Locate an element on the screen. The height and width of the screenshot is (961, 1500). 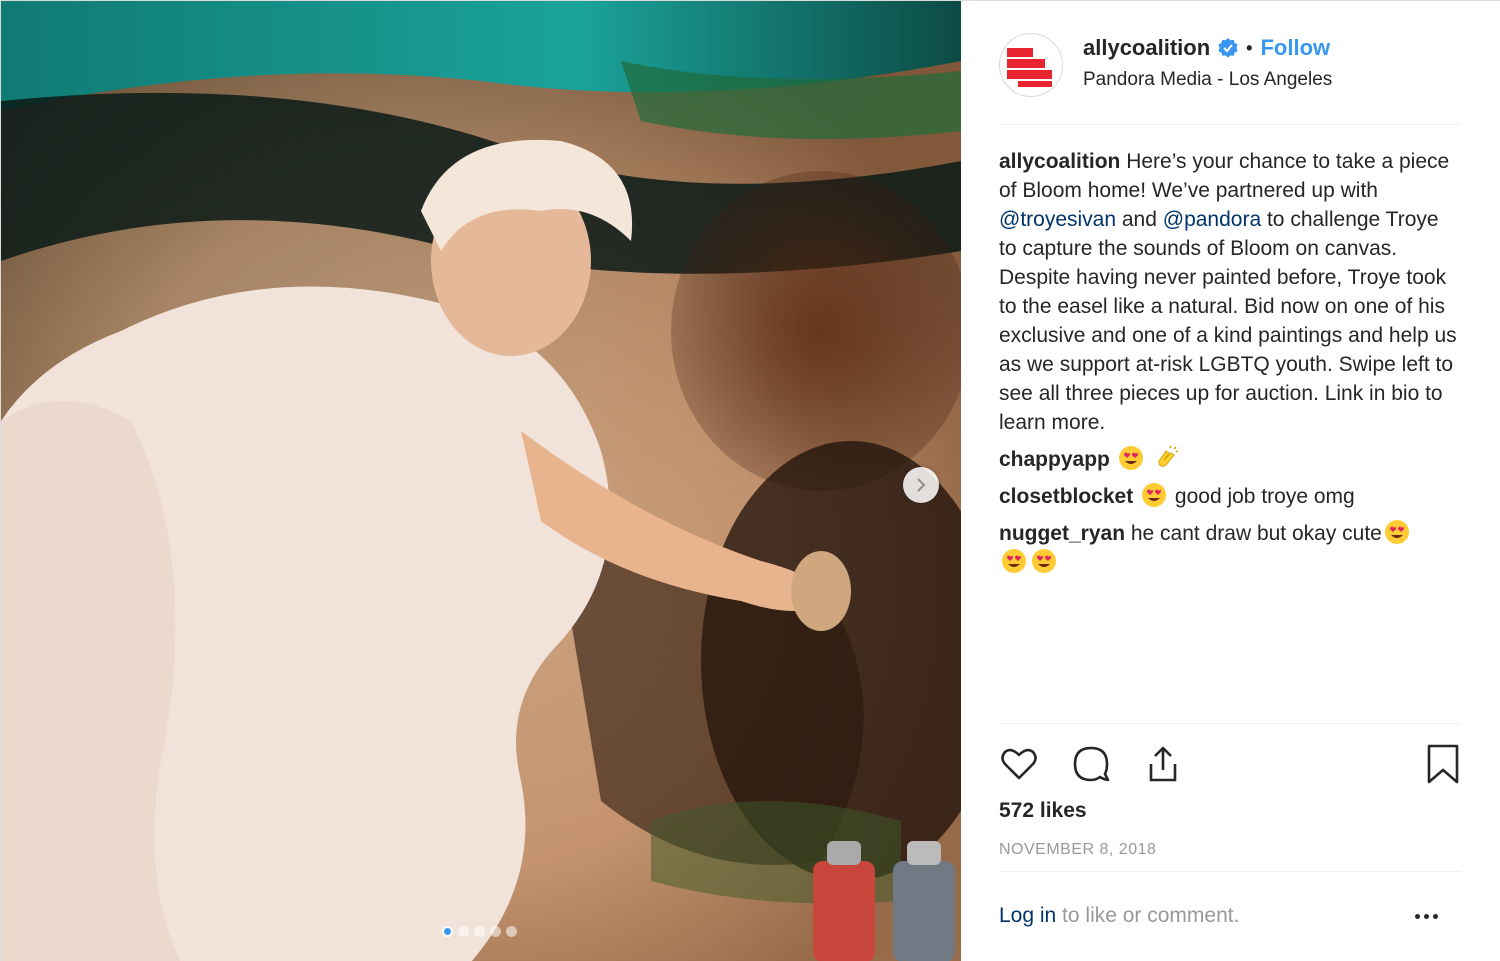
post-actions is located at coordinates (1230, 763).